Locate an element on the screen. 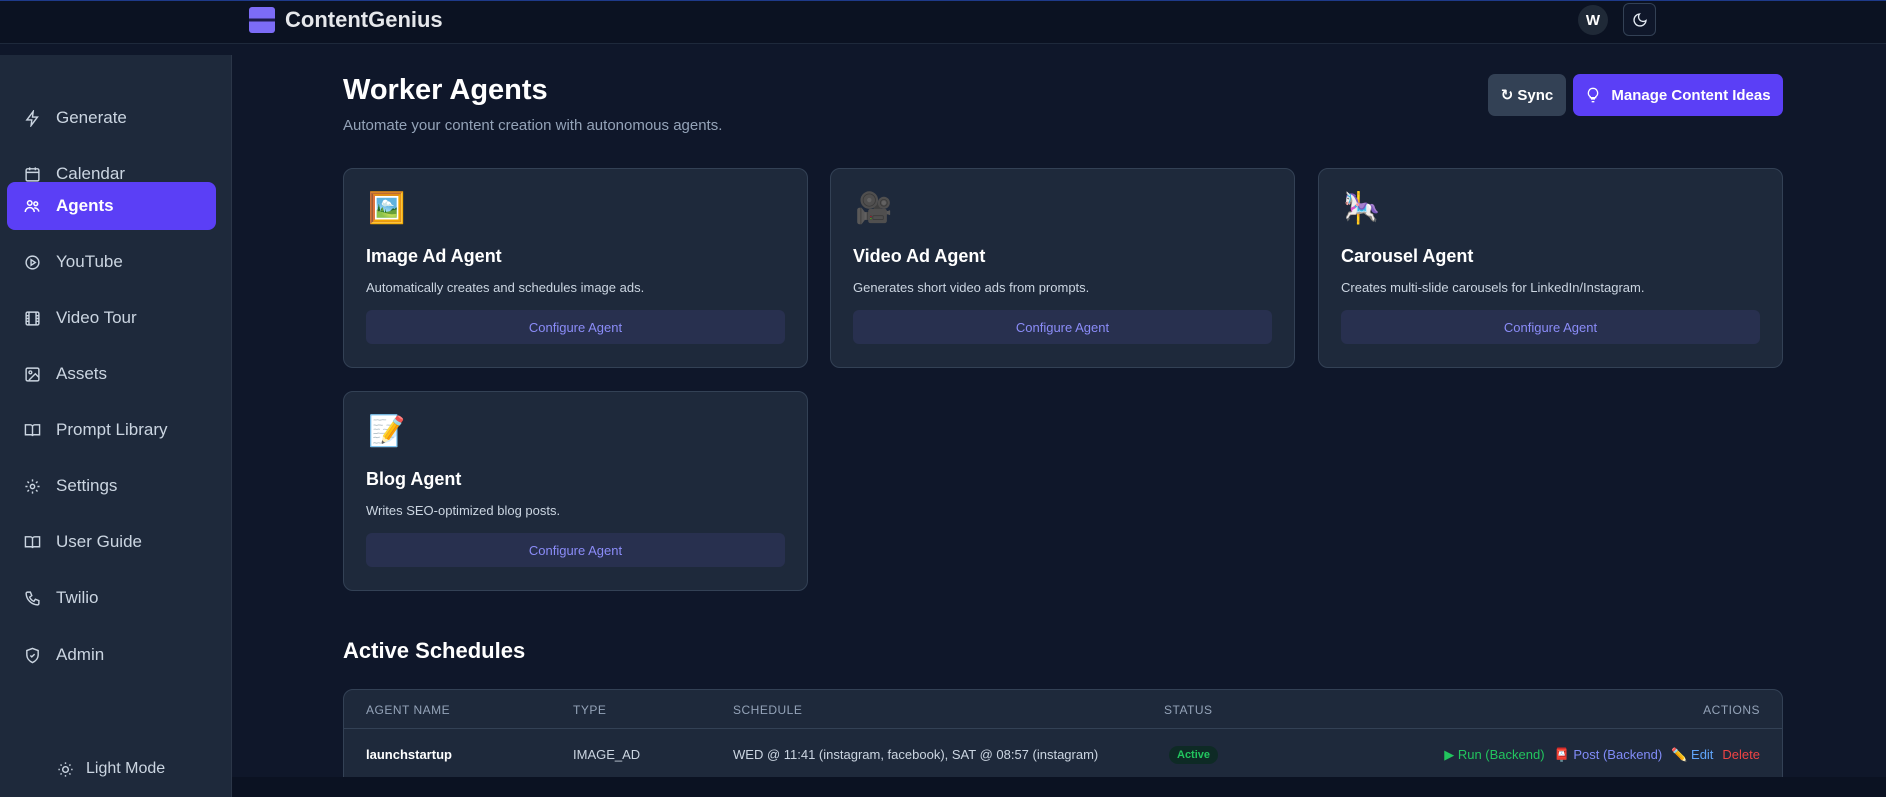  play-circle-icon is located at coordinates (32, 262).